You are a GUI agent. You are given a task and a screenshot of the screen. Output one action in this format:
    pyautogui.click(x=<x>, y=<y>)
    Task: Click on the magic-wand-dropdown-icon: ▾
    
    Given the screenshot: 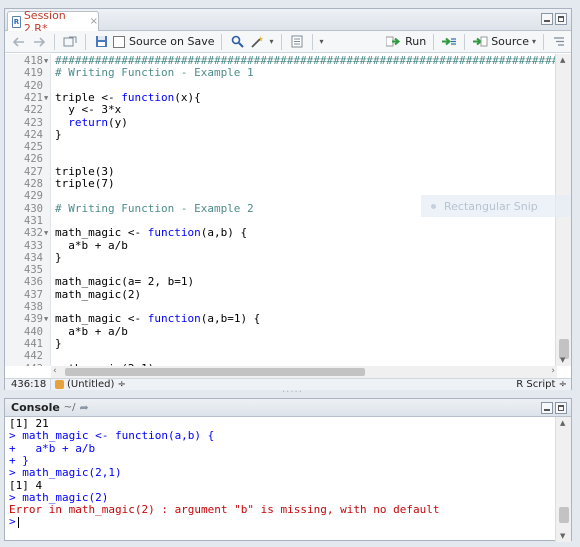 What is the action you would take?
    pyautogui.click(x=271, y=41)
    